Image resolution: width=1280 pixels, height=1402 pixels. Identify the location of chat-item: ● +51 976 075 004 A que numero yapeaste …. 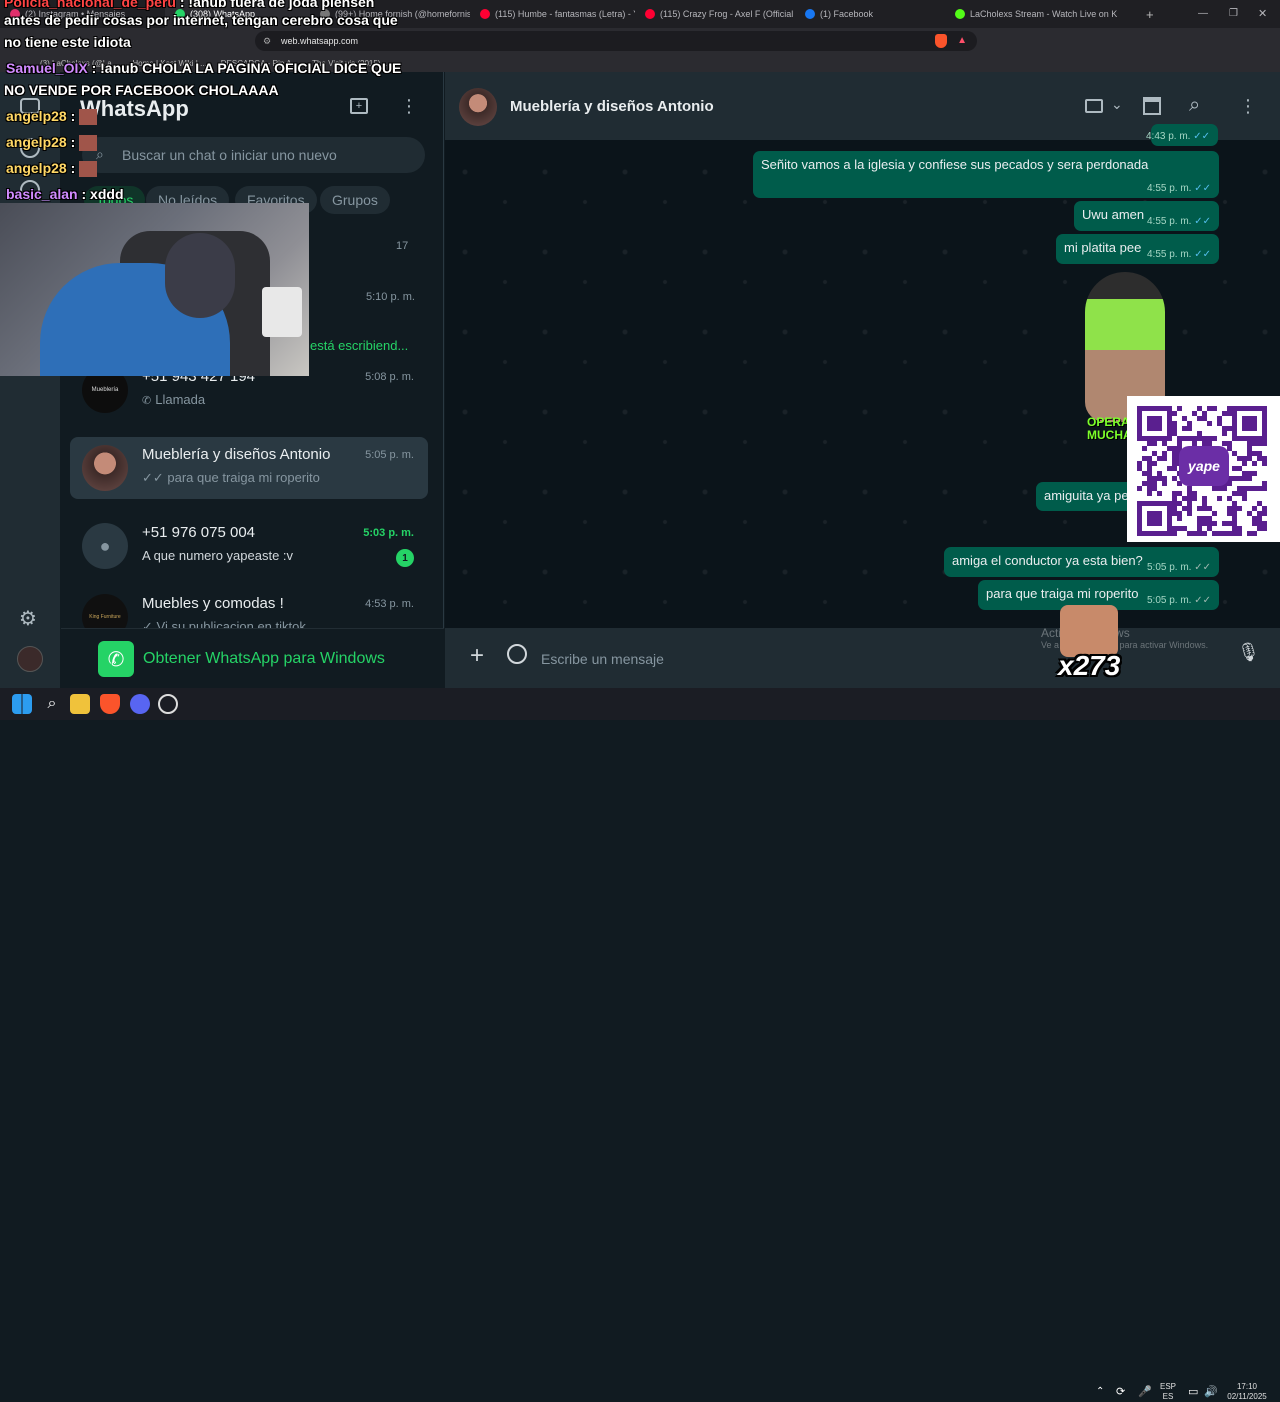
(249, 546).